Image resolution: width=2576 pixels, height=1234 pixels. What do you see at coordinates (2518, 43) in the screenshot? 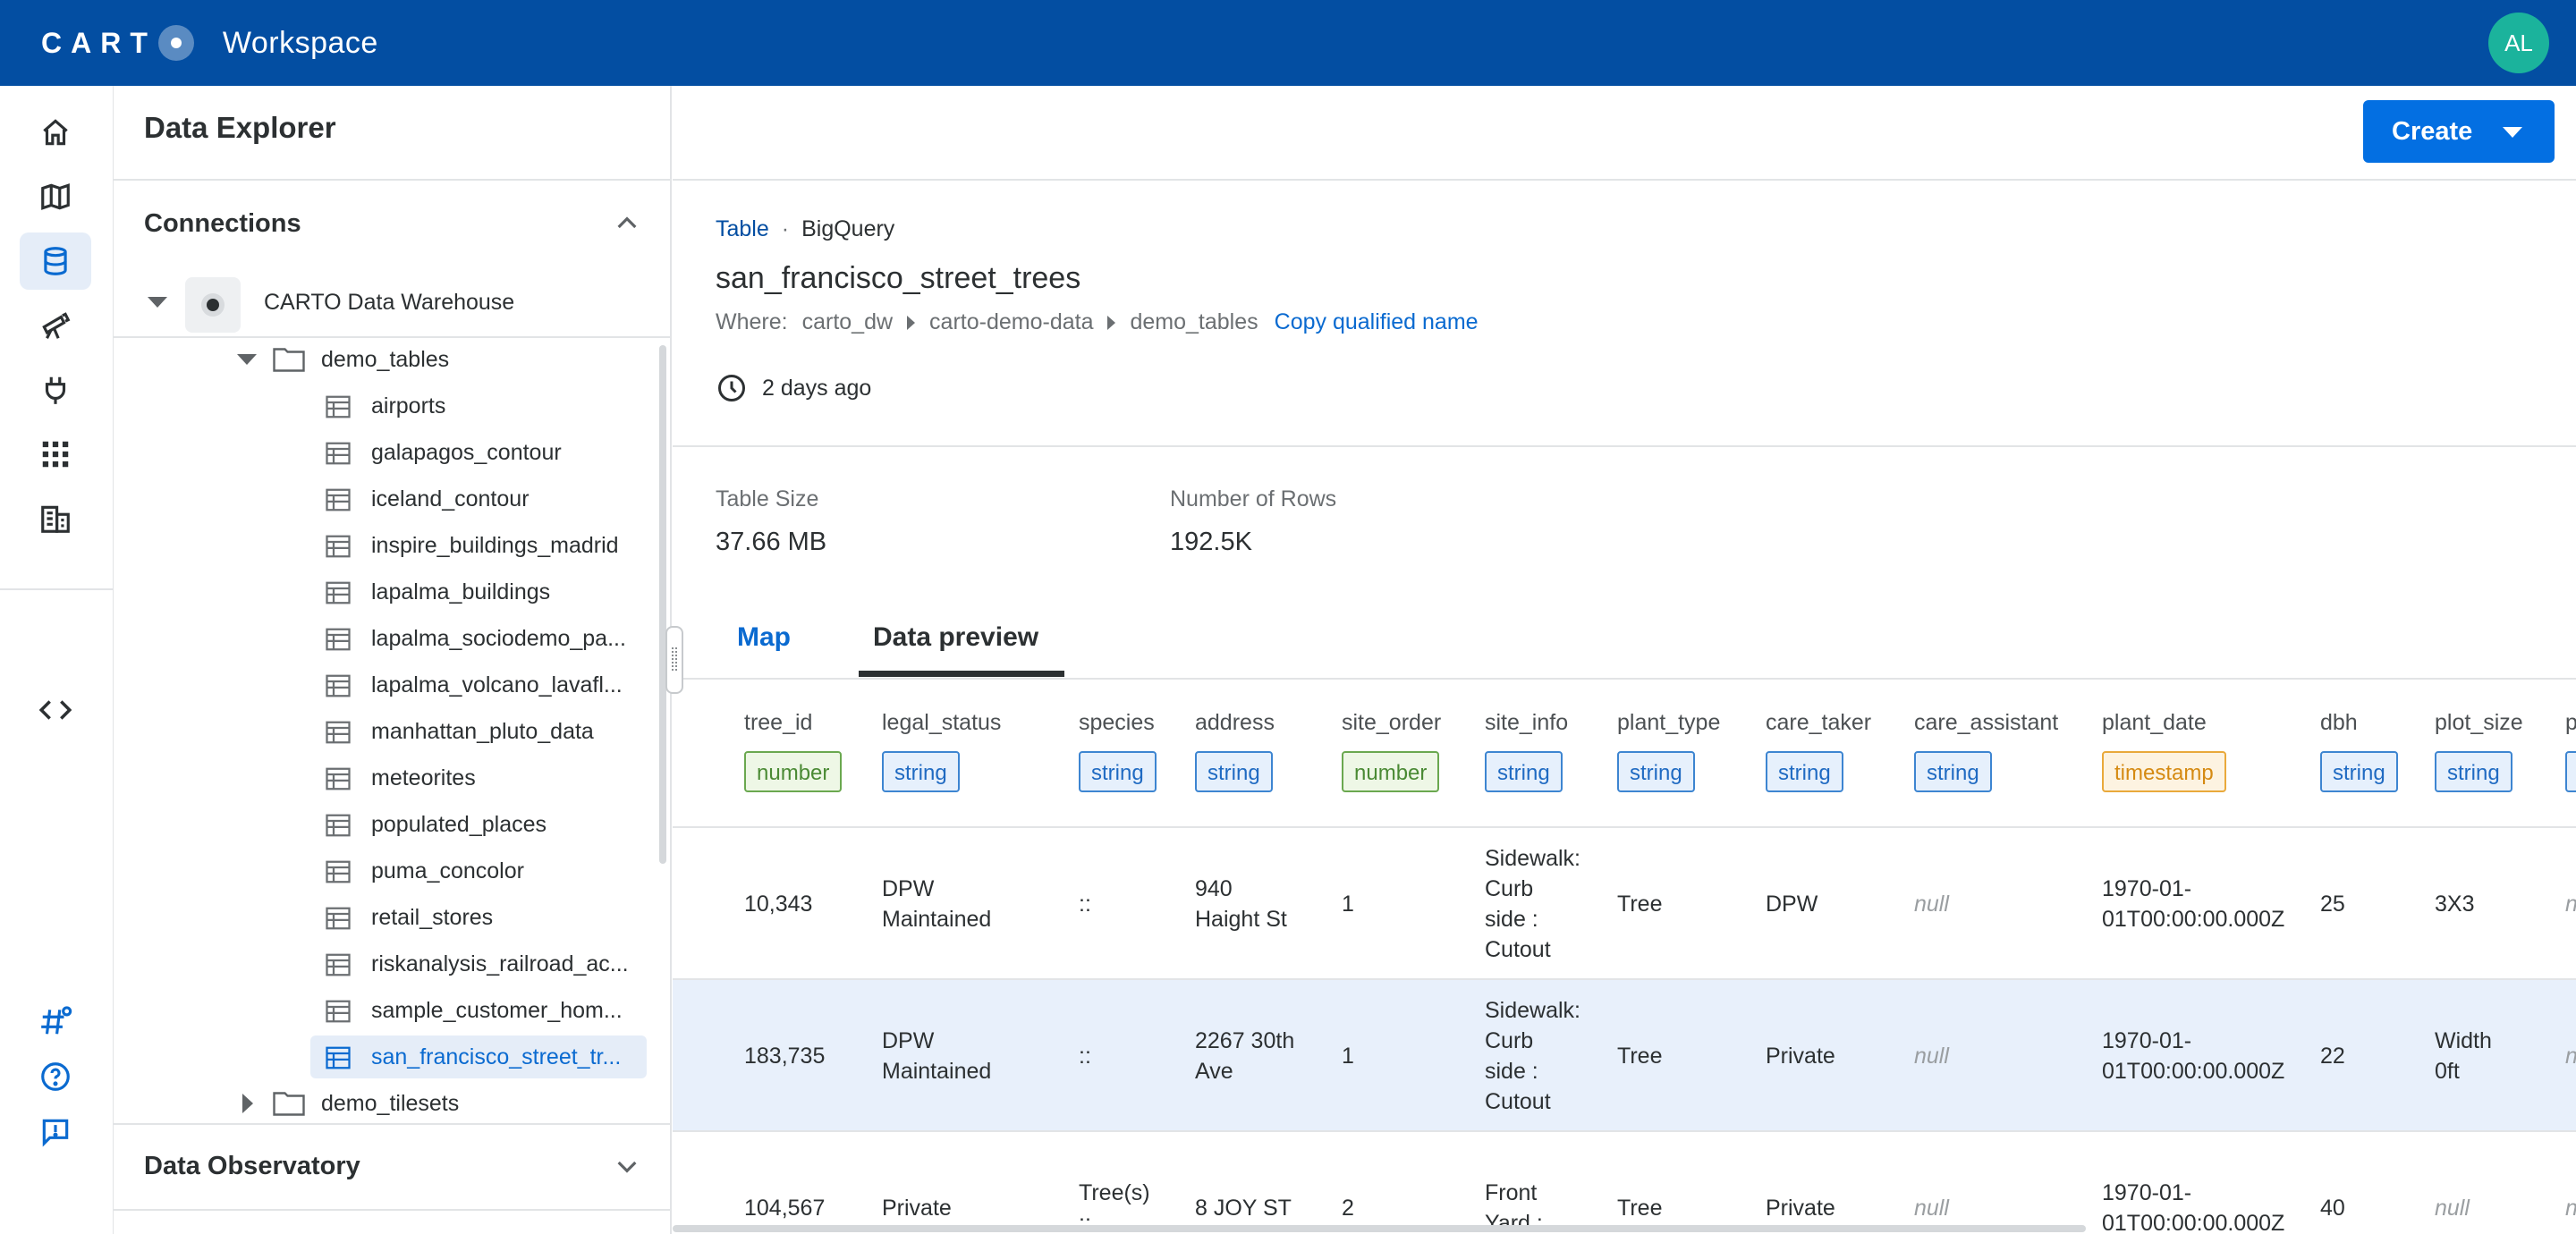
I see `user-avatar: AL` at bounding box center [2518, 43].